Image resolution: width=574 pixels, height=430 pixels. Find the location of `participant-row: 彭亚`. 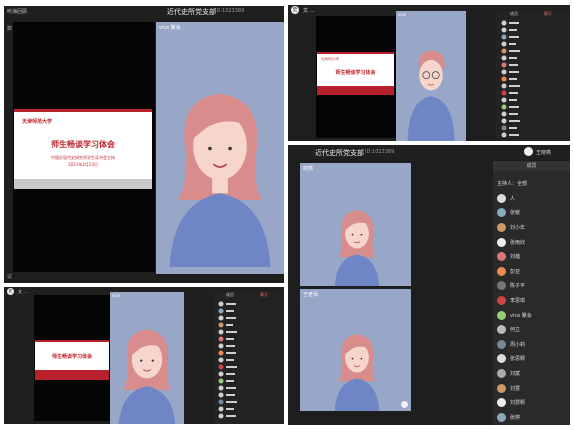

participant-row: 彭亚 is located at coordinates (533, 271).